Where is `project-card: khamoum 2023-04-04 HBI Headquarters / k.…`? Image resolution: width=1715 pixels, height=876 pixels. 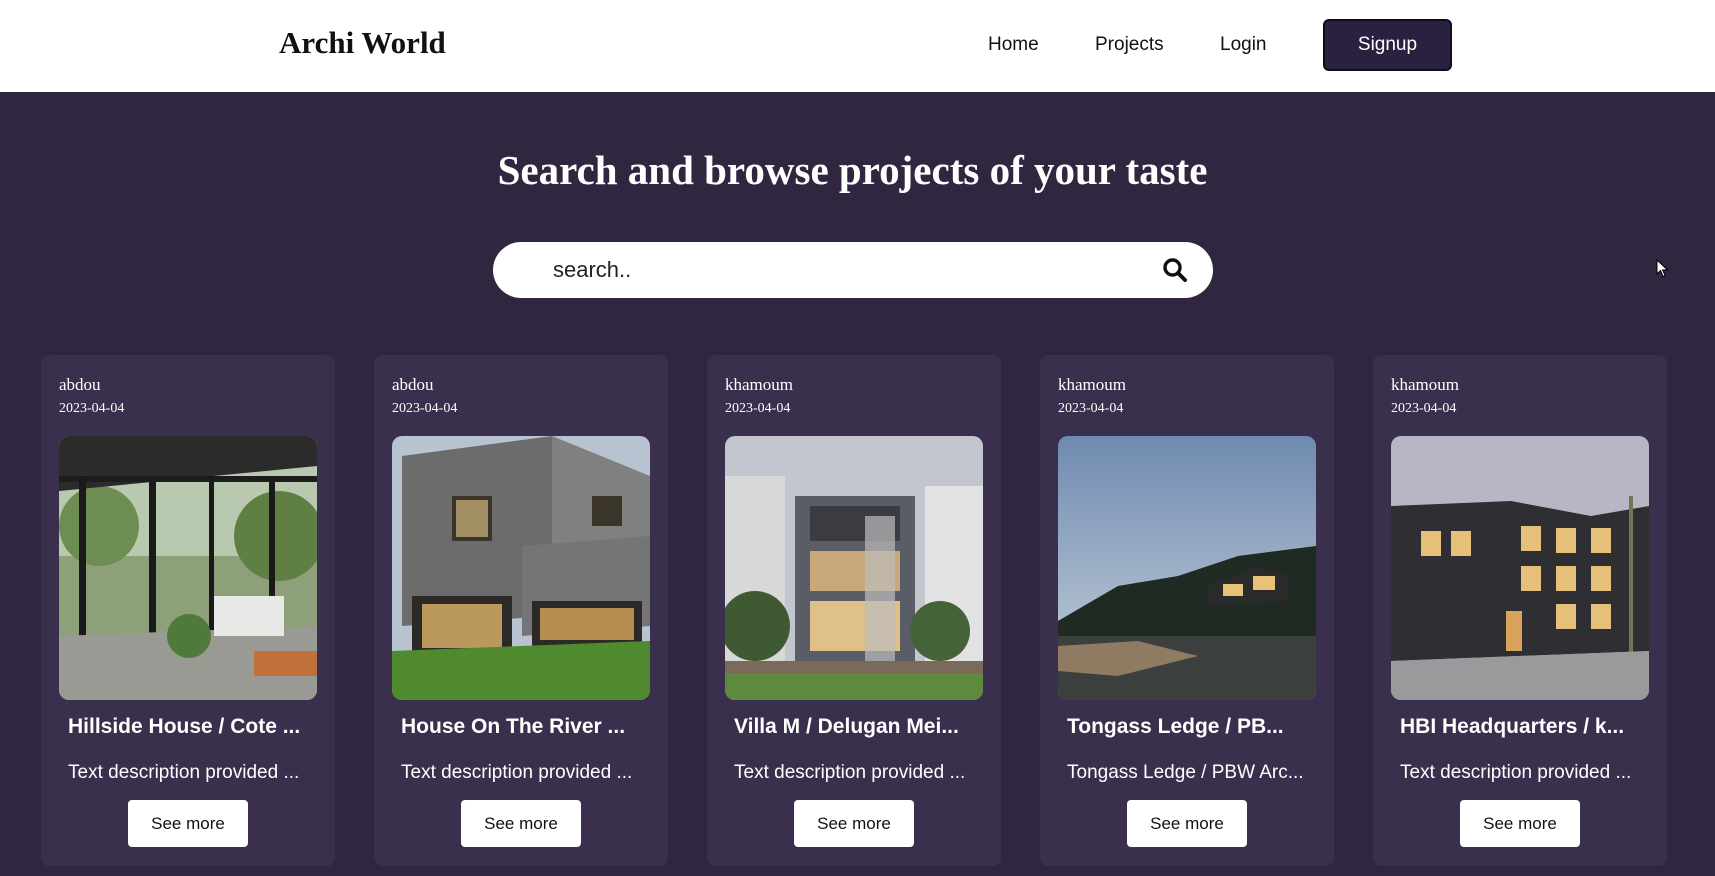 project-card: khamoum 2023-04-04 HBI Headquarters / k.… is located at coordinates (1520, 610).